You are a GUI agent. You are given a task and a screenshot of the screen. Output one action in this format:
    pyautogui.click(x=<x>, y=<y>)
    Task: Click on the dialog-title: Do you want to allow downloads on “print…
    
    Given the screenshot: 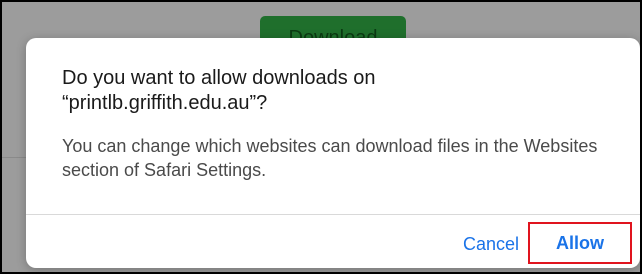 What is the action you would take?
    pyautogui.click(x=219, y=90)
    